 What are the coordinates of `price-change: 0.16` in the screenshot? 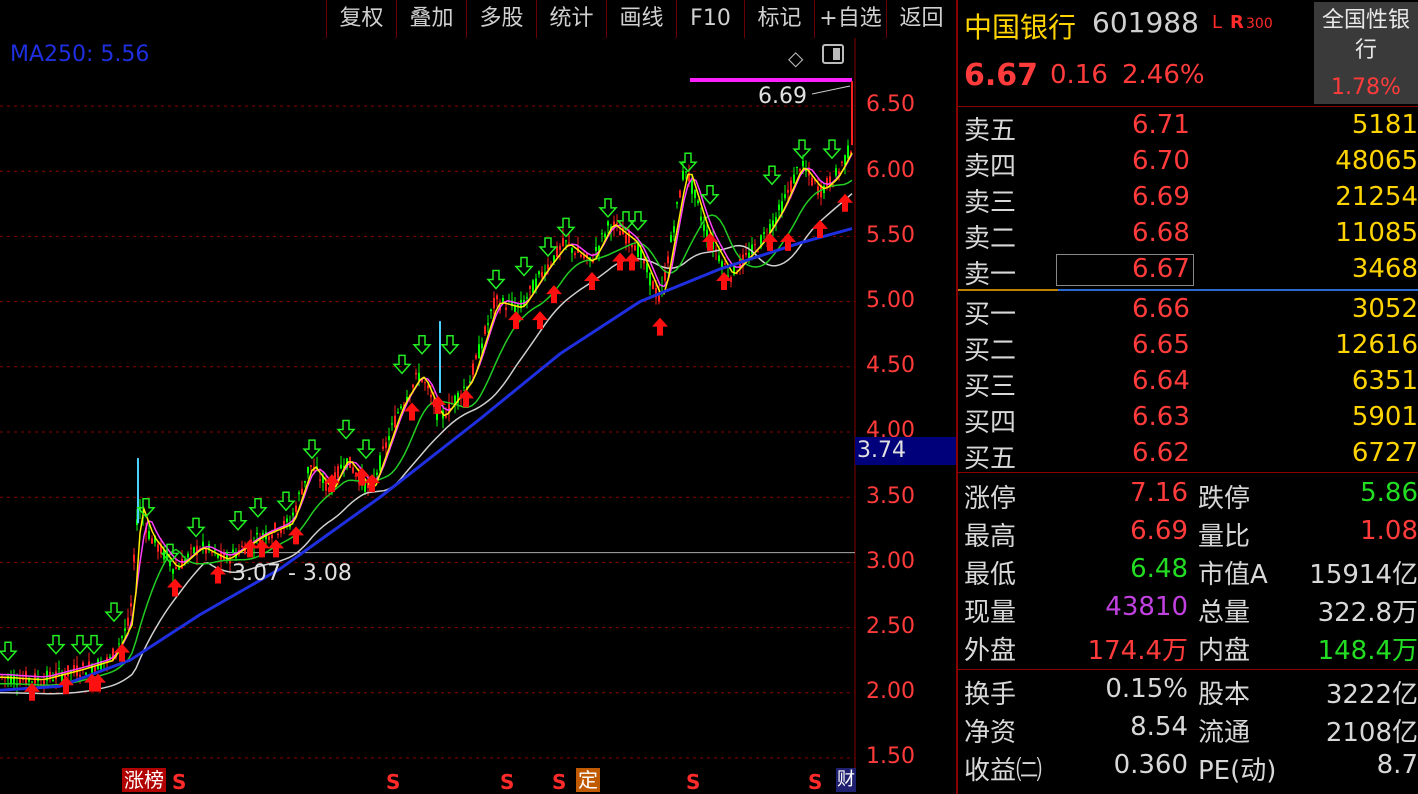 It's located at (1079, 75).